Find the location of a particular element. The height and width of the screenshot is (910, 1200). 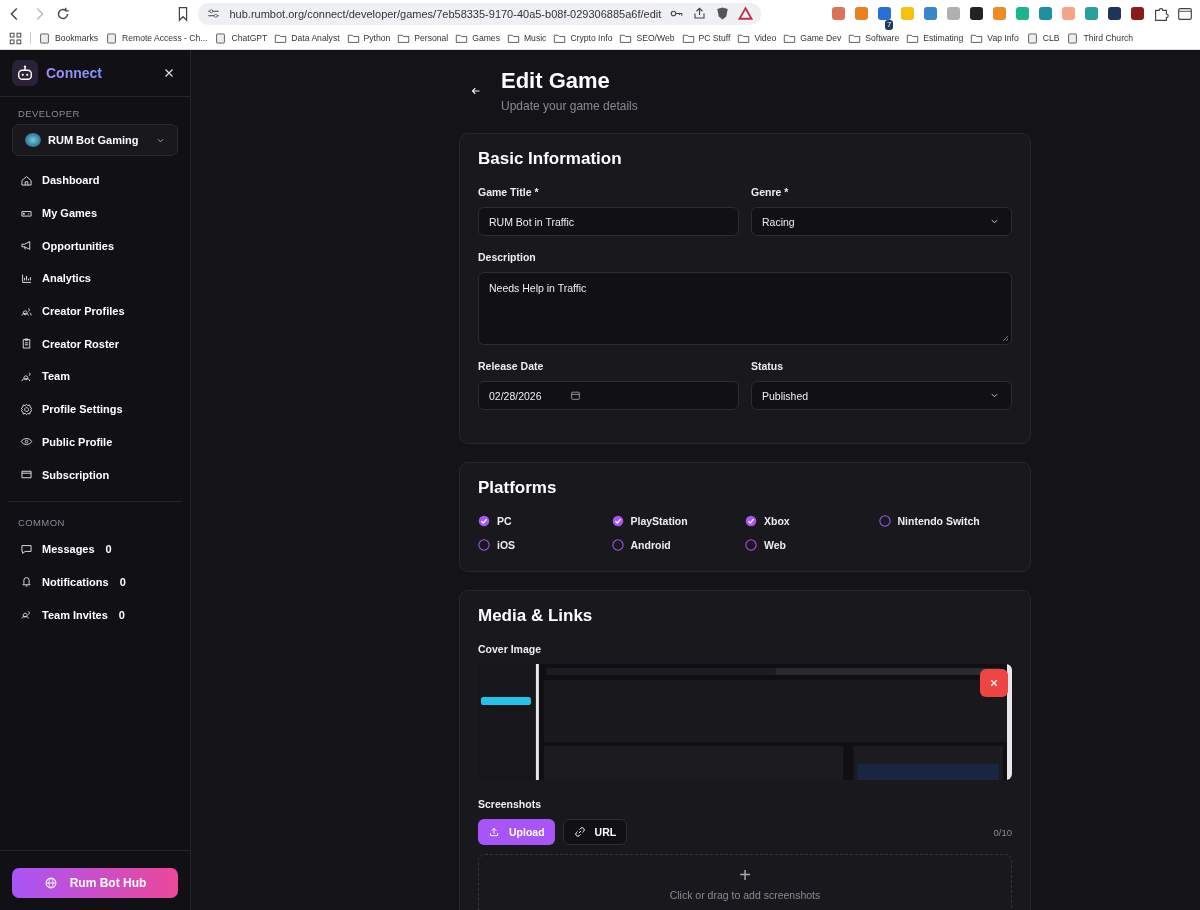

bookmark: Vap Info is located at coordinates (994, 38).